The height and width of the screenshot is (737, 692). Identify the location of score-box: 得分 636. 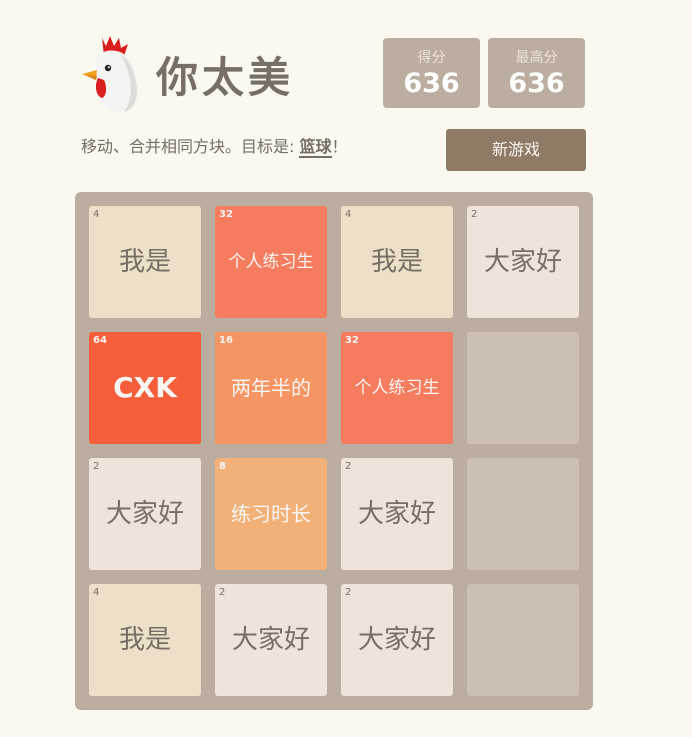
(431, 73).